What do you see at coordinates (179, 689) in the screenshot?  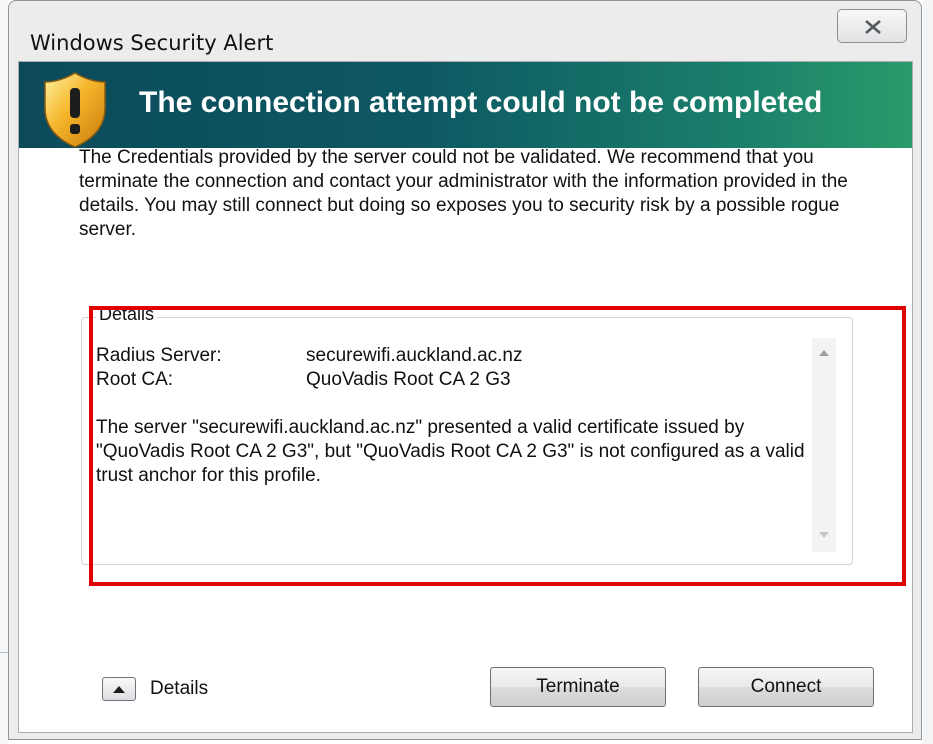 I see `details-toggle-label: Details` at bounding box center [179, 689].